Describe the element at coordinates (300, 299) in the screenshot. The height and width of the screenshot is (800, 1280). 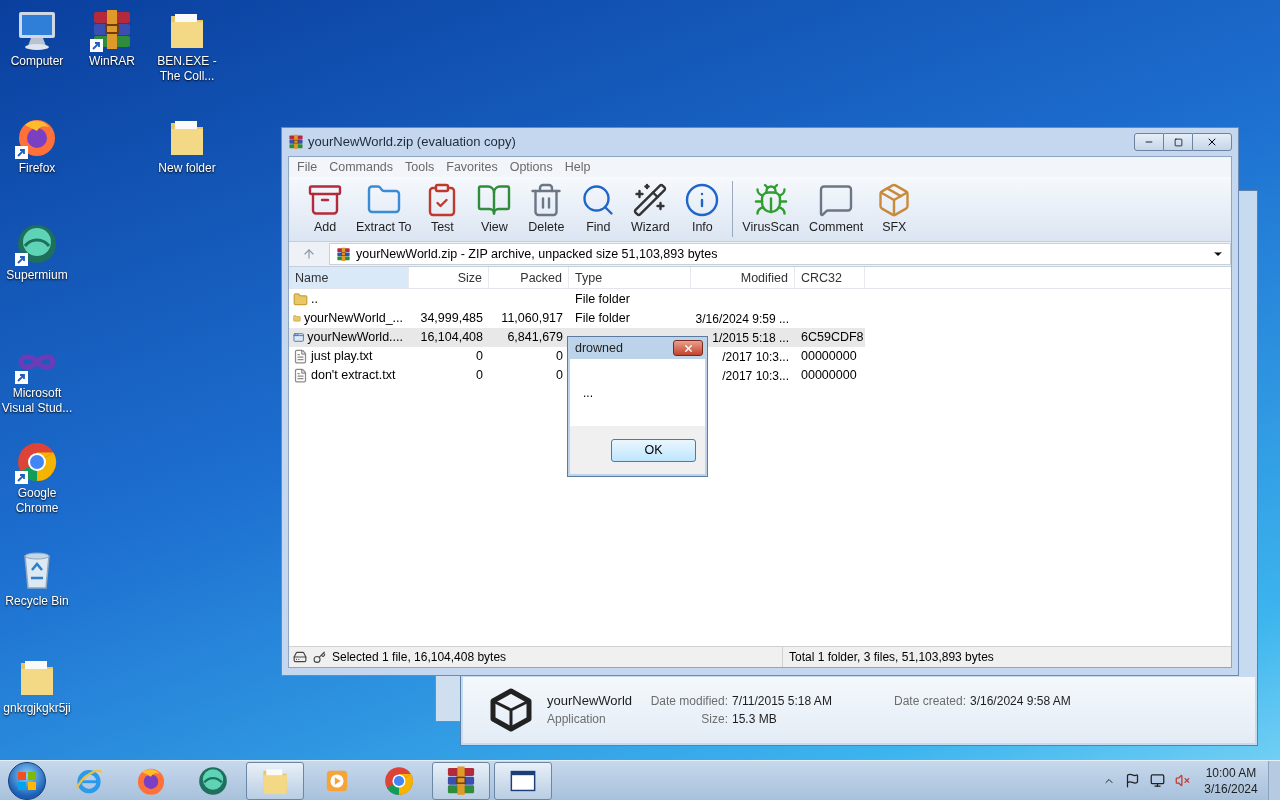
I see `folder-icon` at that location.